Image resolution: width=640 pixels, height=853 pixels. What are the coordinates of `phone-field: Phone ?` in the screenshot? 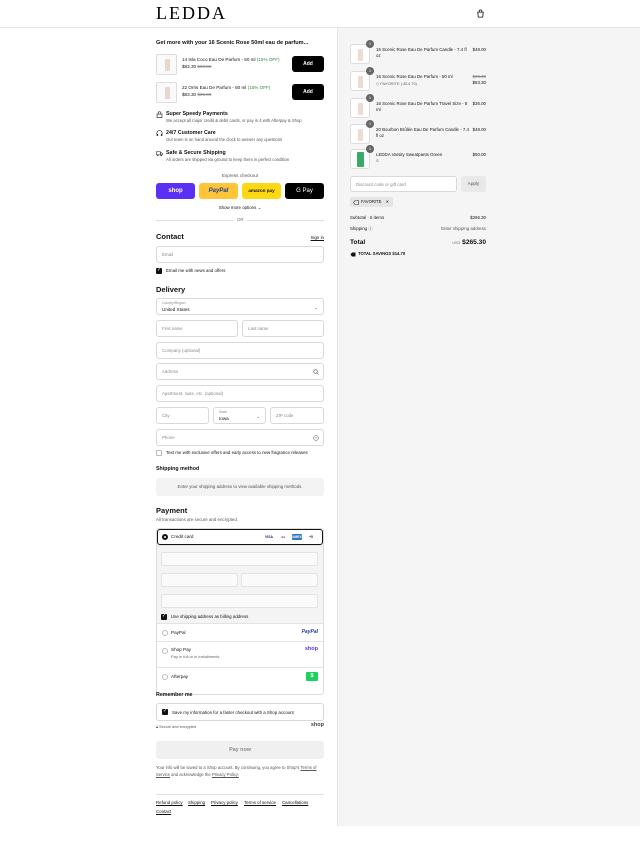 It's located at (240, 437).